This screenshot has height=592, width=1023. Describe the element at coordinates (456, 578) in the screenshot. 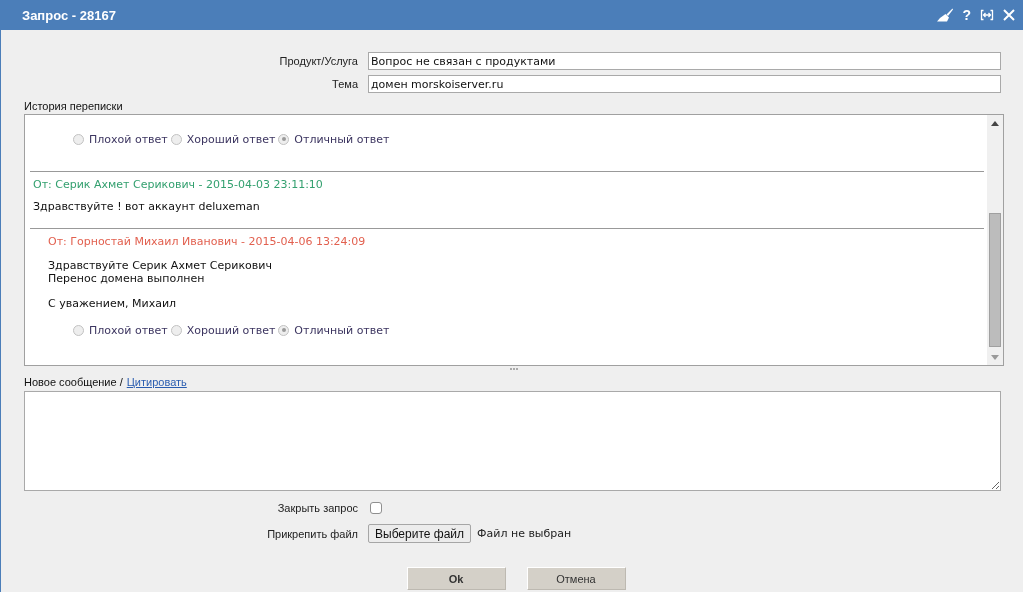

I see `dialog-button: Ok` at that location.